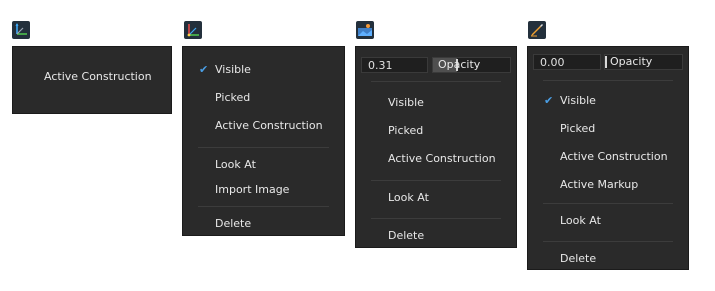  Describe the element at coordinates (21, 30) in the screenshot. I see `axes-icon` at that location.